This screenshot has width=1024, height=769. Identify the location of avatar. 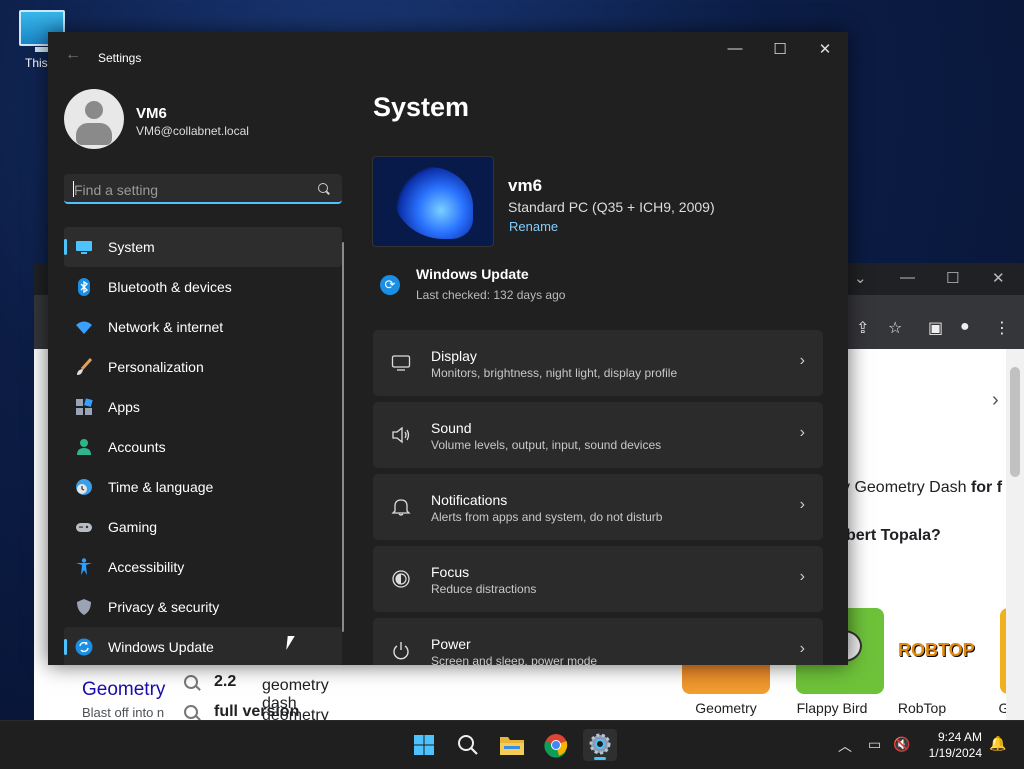
(94, 119).